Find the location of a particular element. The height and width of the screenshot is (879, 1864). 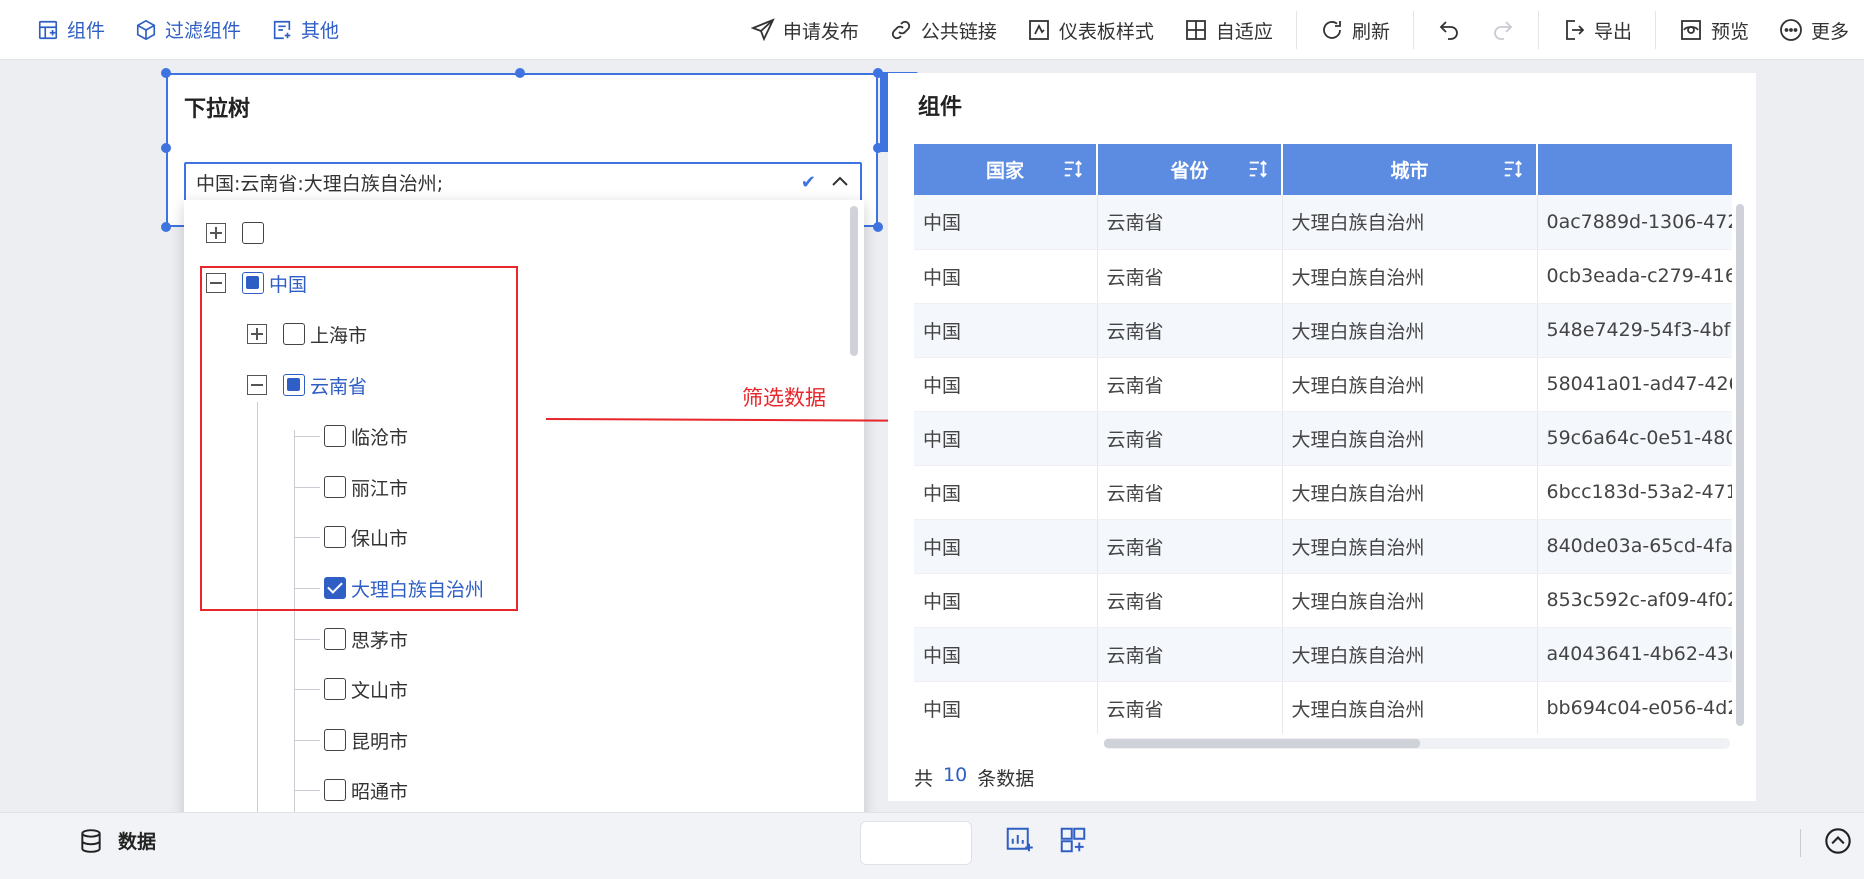

publish-request-button: 申请发布 is located at coordinates (805, 30).